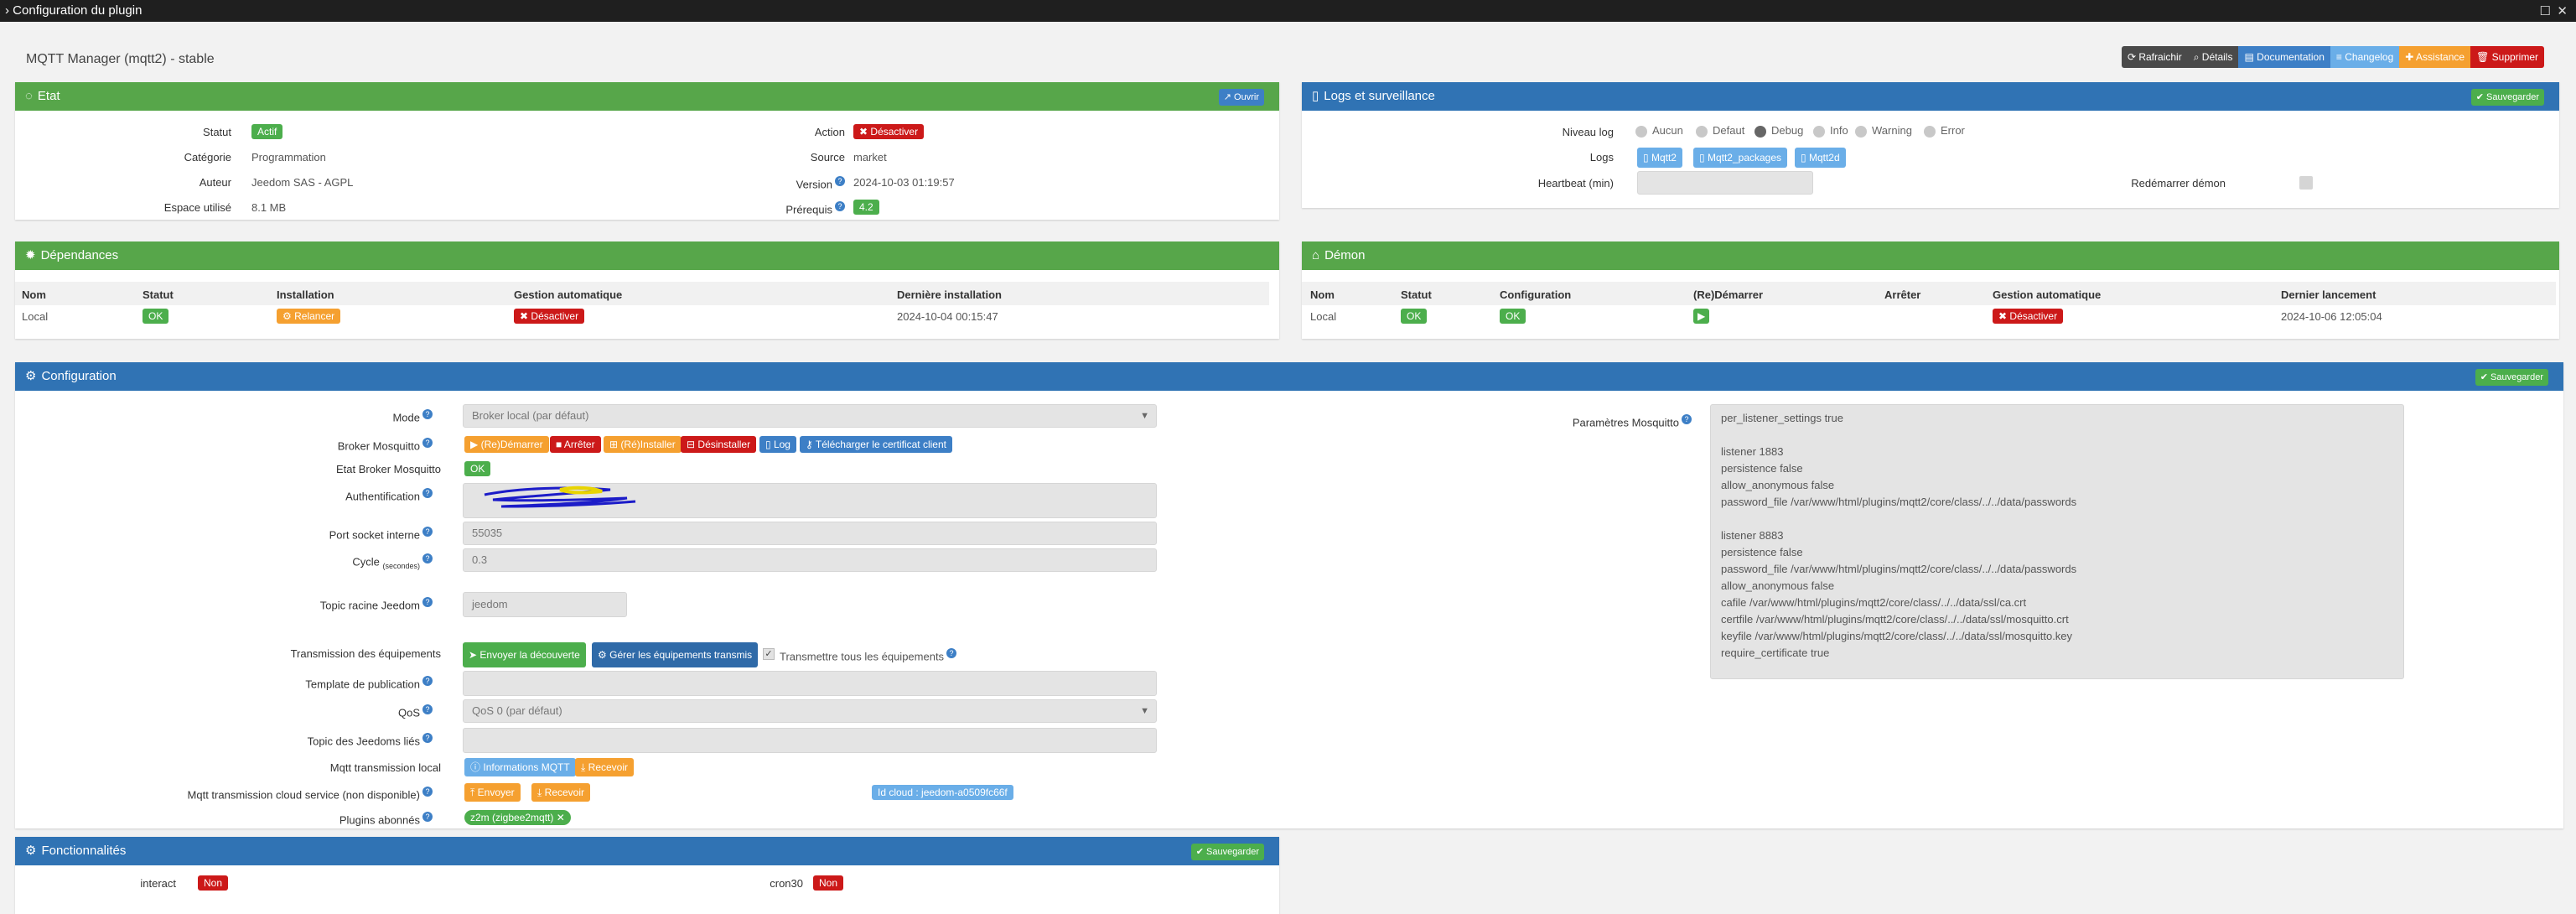 This screenshot has height=914, width=2576. What do you see at coordinates (517, 817) in the screenshot?
I see `plugin-tag: z2m (zigbee2mqtt) ✕` at bounding box center [517, 817].